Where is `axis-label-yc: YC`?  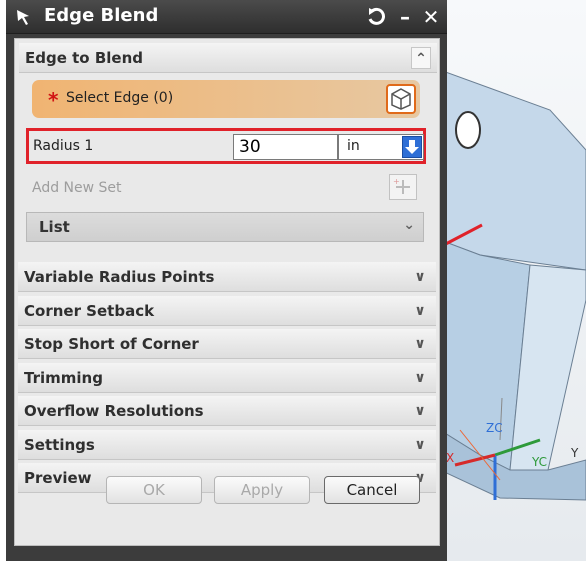 axis-label-yc: YC is located at coordinates (539, 462).